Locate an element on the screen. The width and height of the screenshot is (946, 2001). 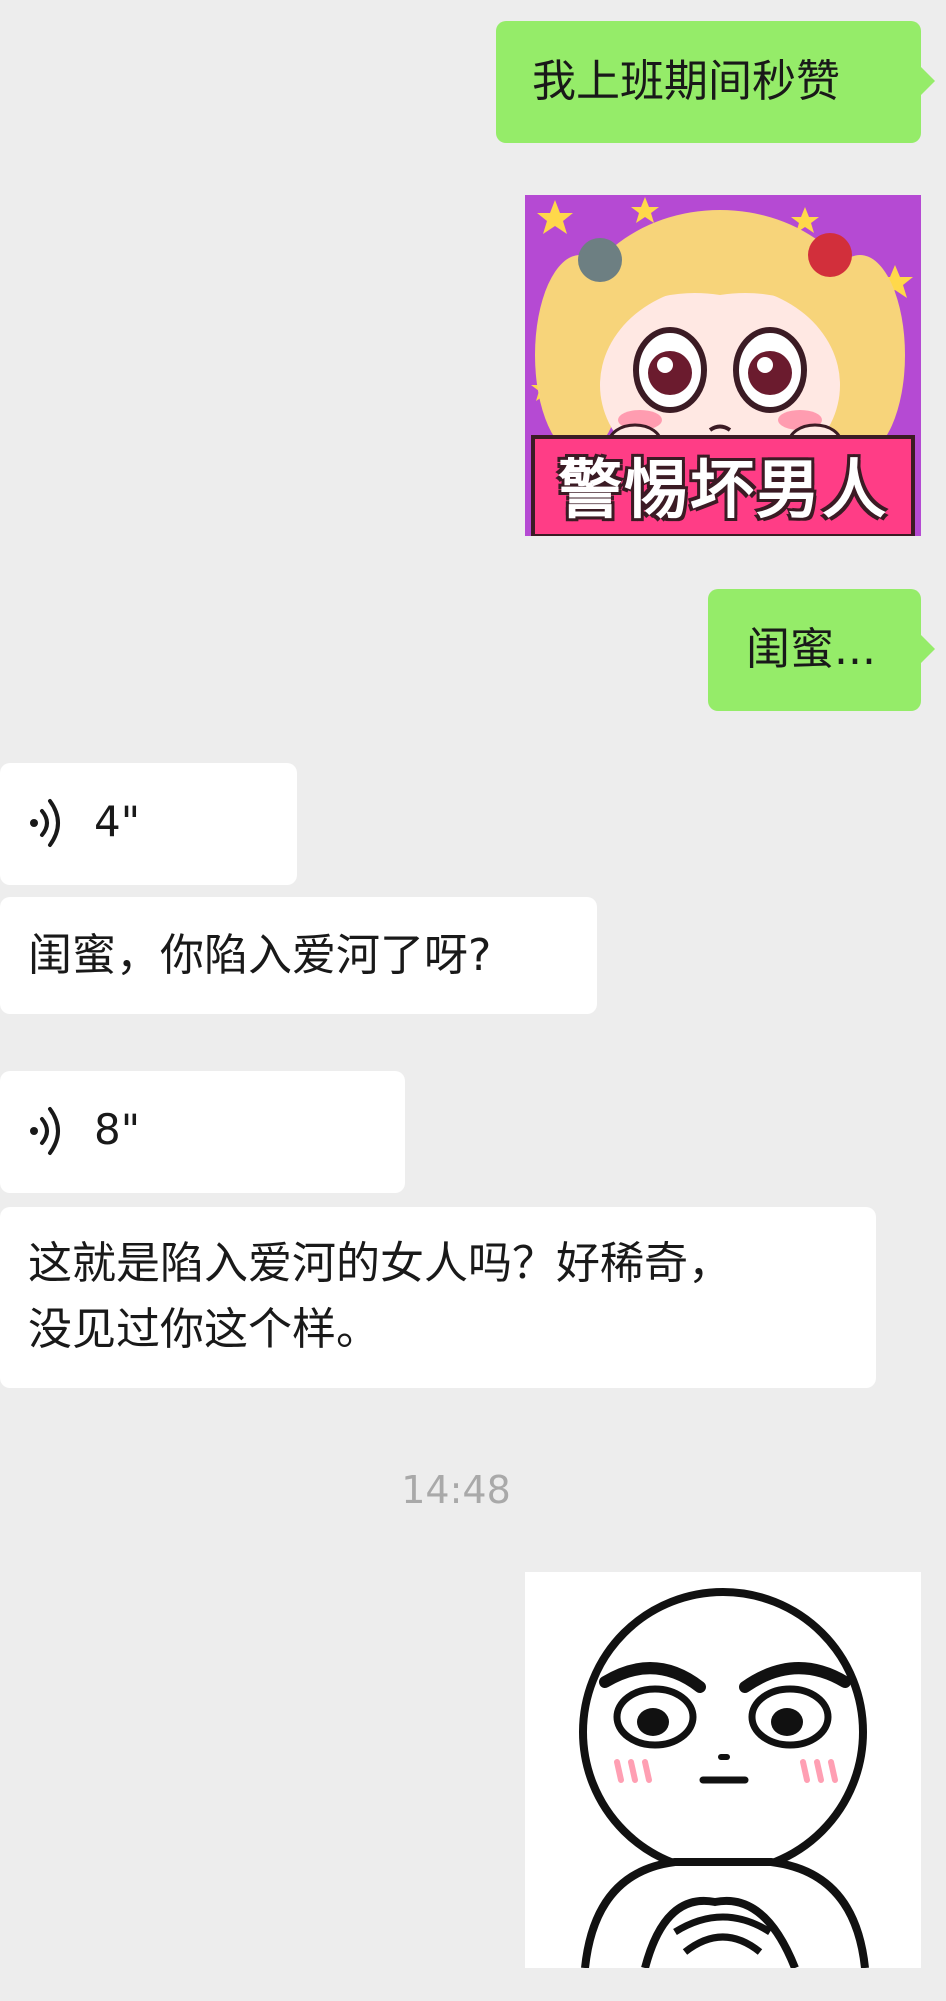
incoming-message-bubble: 这就是陷入爱河的女人吗？好稀奇， 没见过你这个样。 is located at coordinates (438, 1297).